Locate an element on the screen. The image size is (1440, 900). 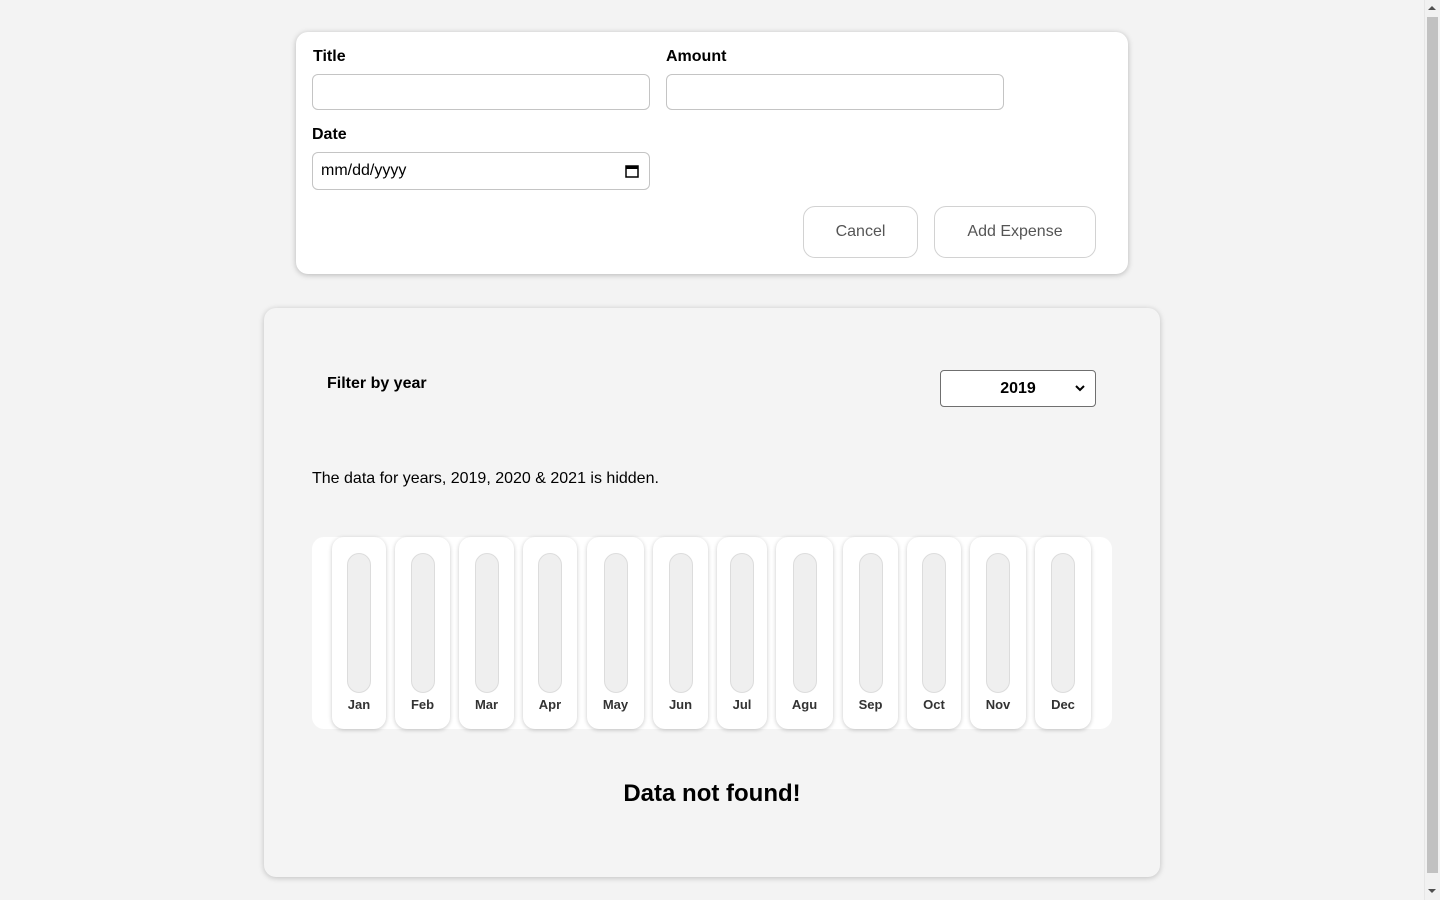
chart-bar-apr: Apr is located at coordinates (550, 633).